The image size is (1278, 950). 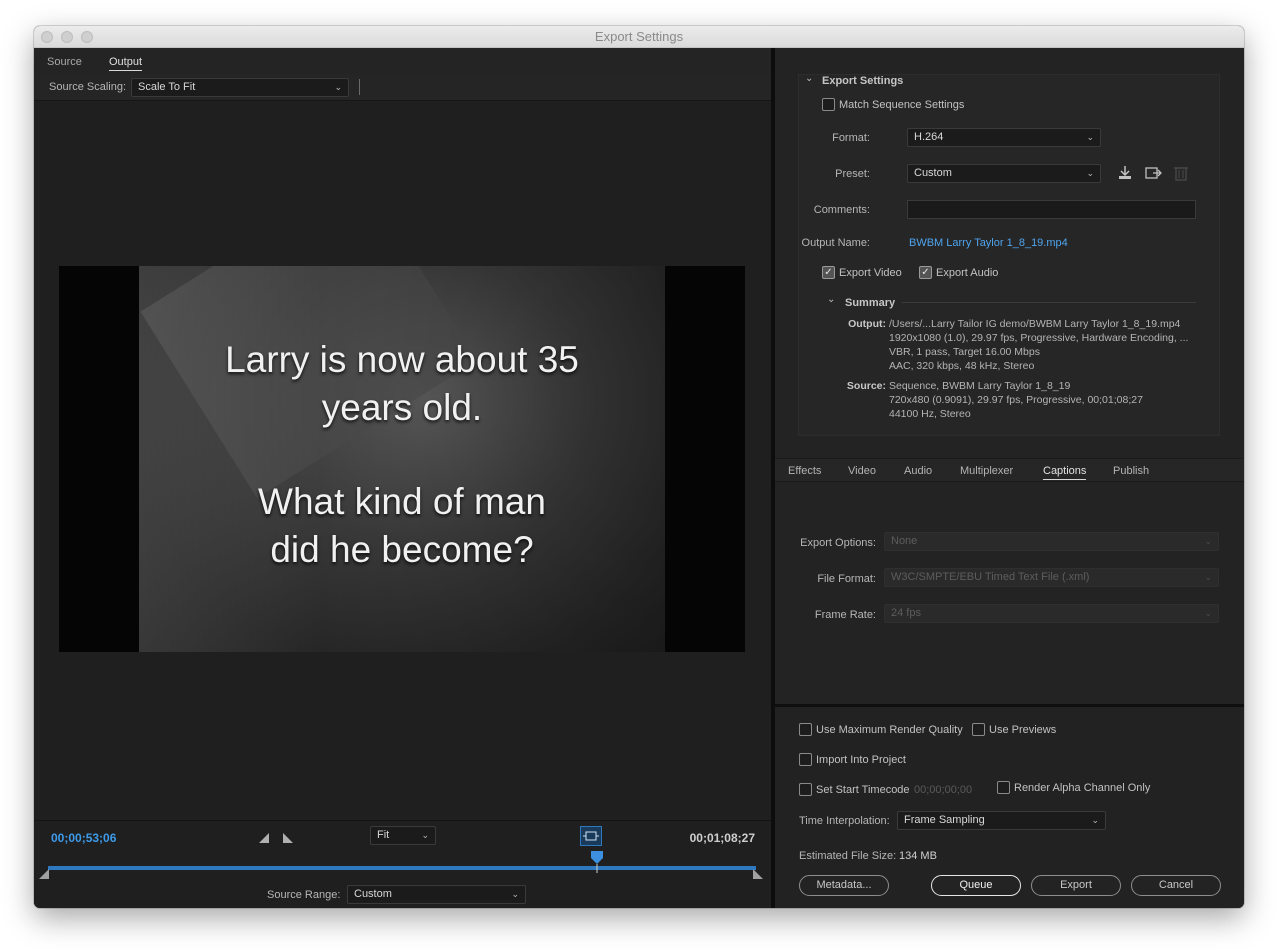 I want to click on import-into-project-checkbox, so click(x=805, y=759).